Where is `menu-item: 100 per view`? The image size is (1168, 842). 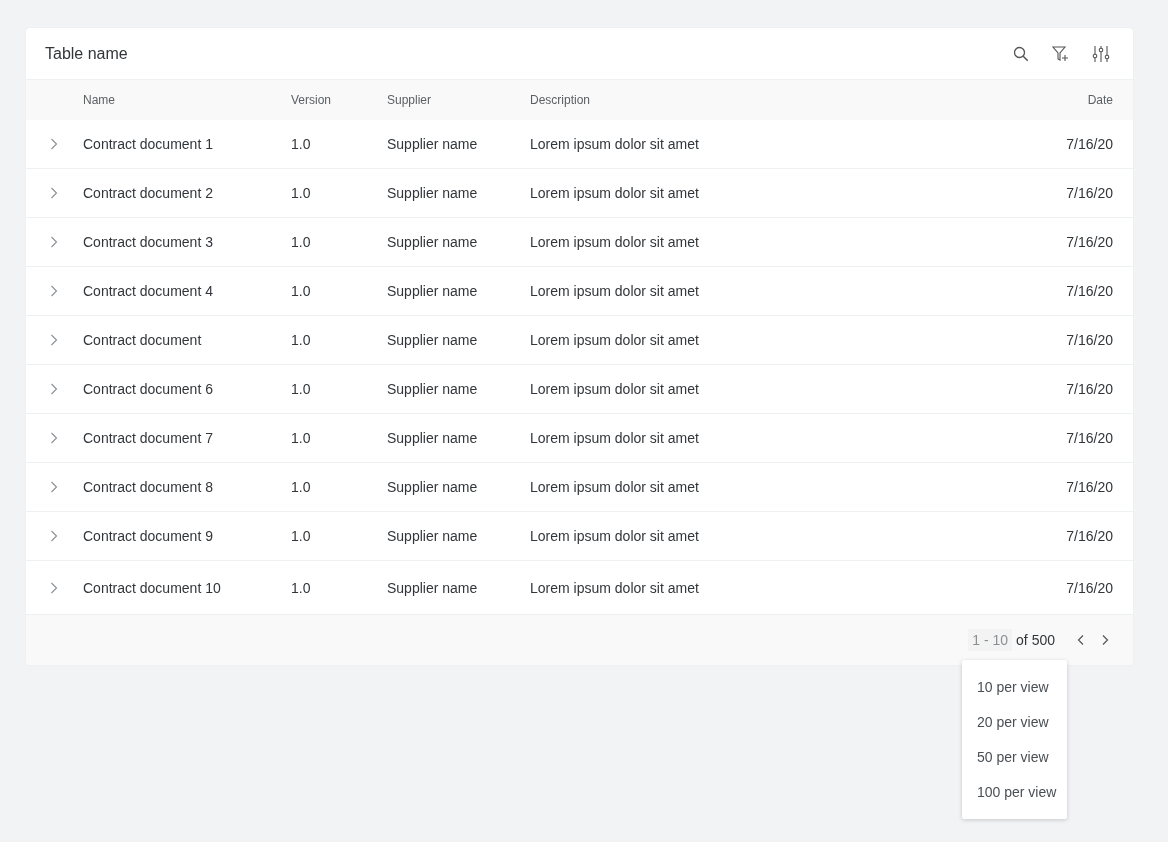
menu-item: 100 per view is located at coordinates (1014, 791).